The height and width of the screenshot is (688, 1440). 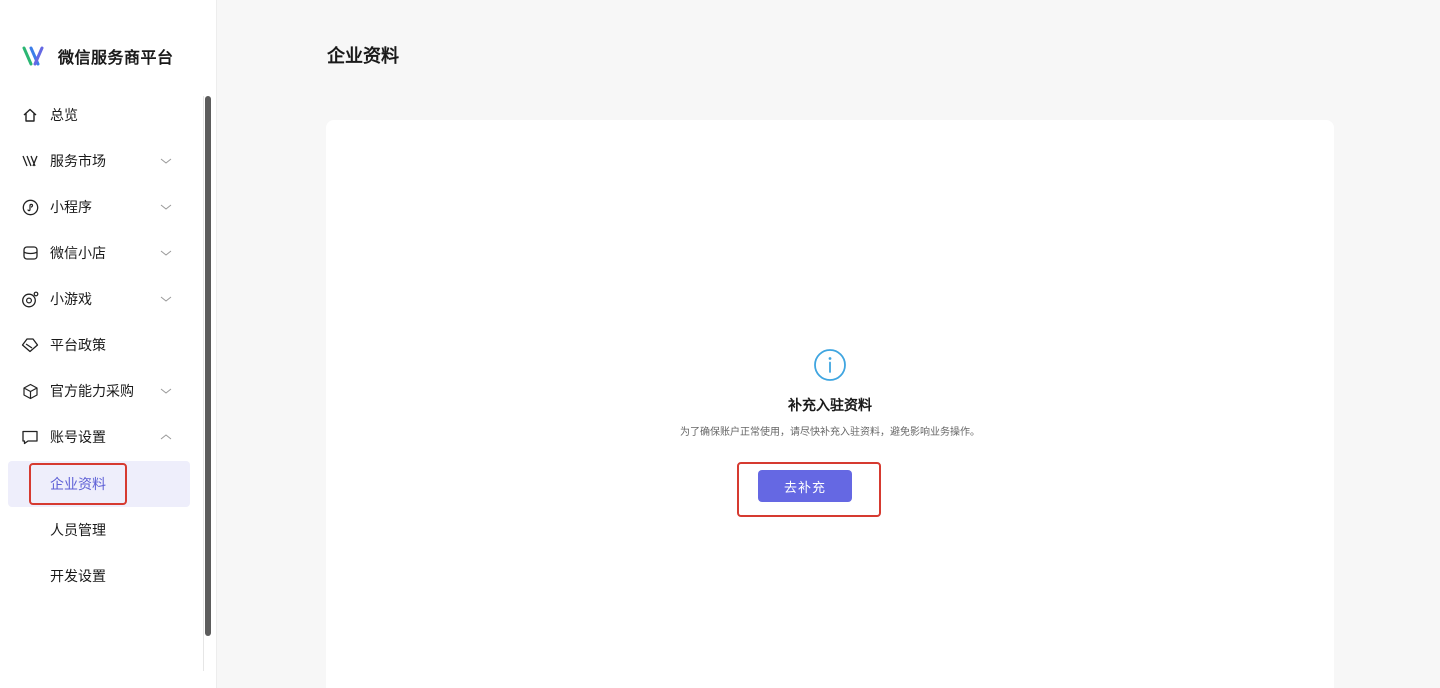 I want to click on sidebar-item-mini-game: 小游戏, so click(x=95, y=299).